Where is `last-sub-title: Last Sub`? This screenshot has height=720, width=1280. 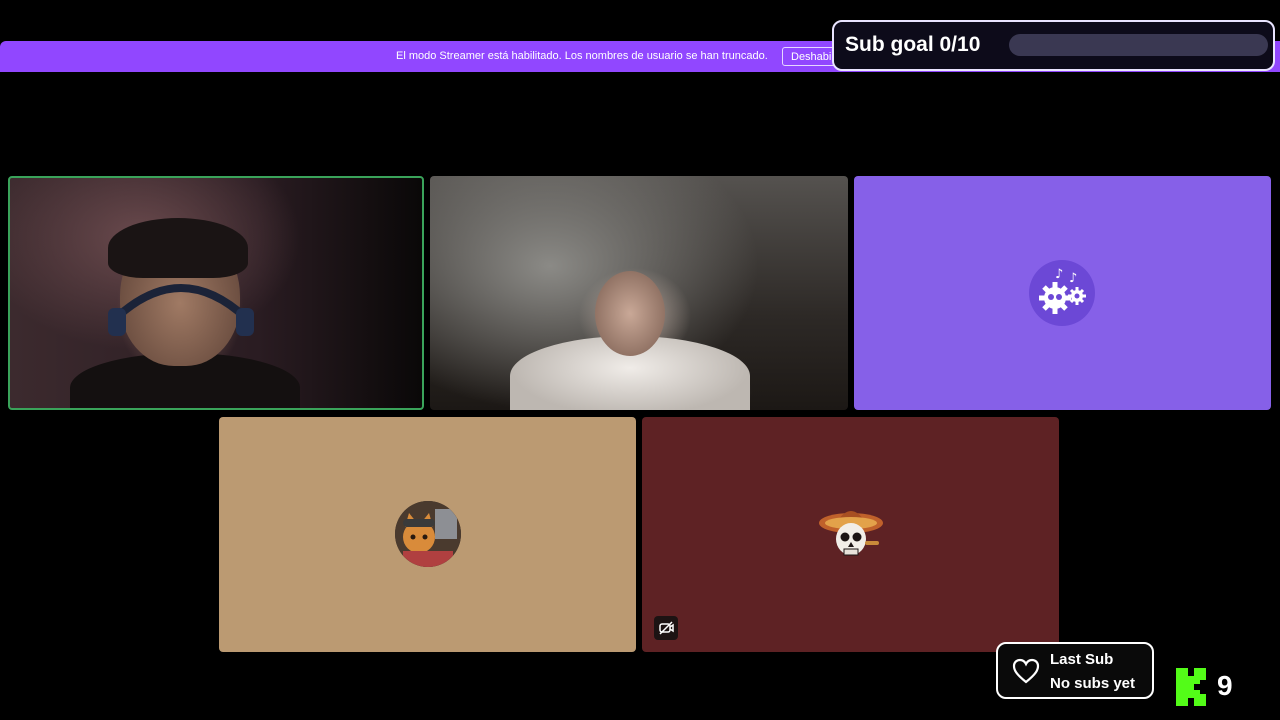
last-sub-title: Last Sub is located at coordinates (1082, 659).